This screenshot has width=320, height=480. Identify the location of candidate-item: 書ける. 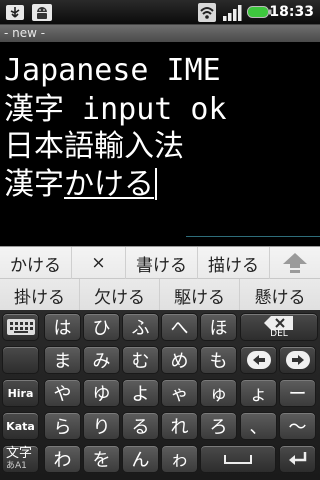
(162, 263).